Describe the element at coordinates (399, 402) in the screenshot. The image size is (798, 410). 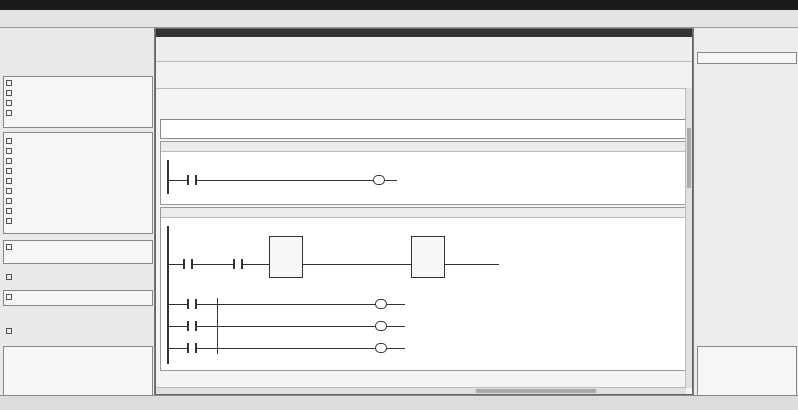
I see `bottom-status-bar` at that location.